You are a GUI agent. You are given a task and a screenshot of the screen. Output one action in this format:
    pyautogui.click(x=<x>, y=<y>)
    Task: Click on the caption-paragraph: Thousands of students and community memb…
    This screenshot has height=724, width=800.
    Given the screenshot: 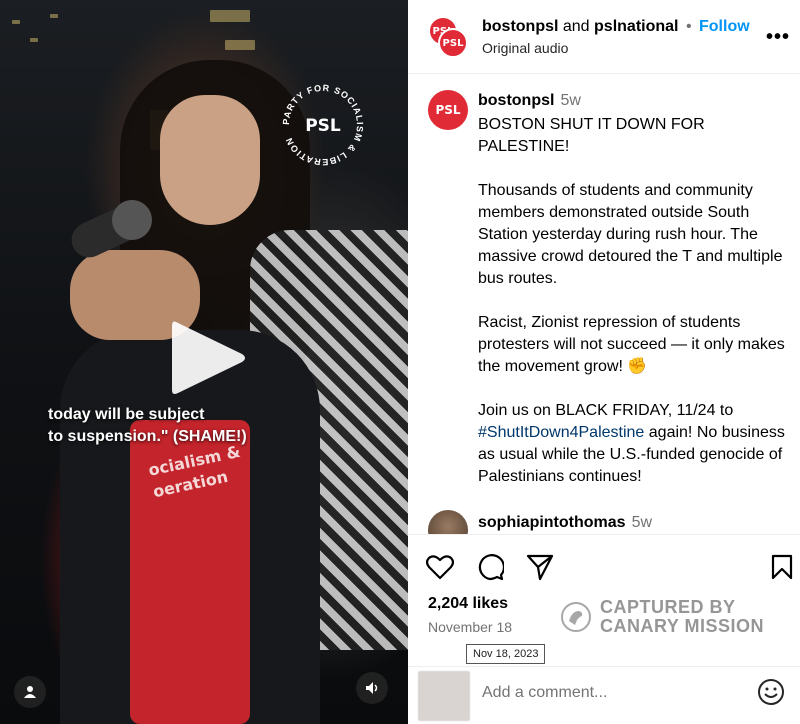 What is the action you would take?
    pyautogui.click(x=630, y=234)
    